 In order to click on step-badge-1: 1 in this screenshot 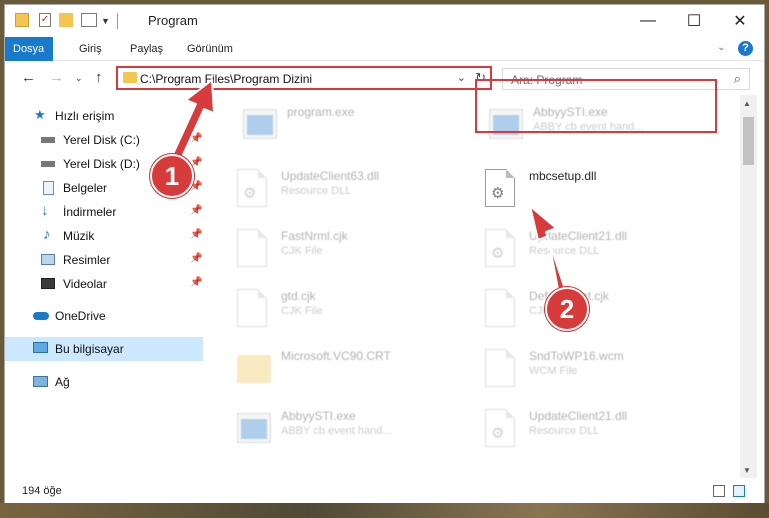, I will do `click(172, 176)`.